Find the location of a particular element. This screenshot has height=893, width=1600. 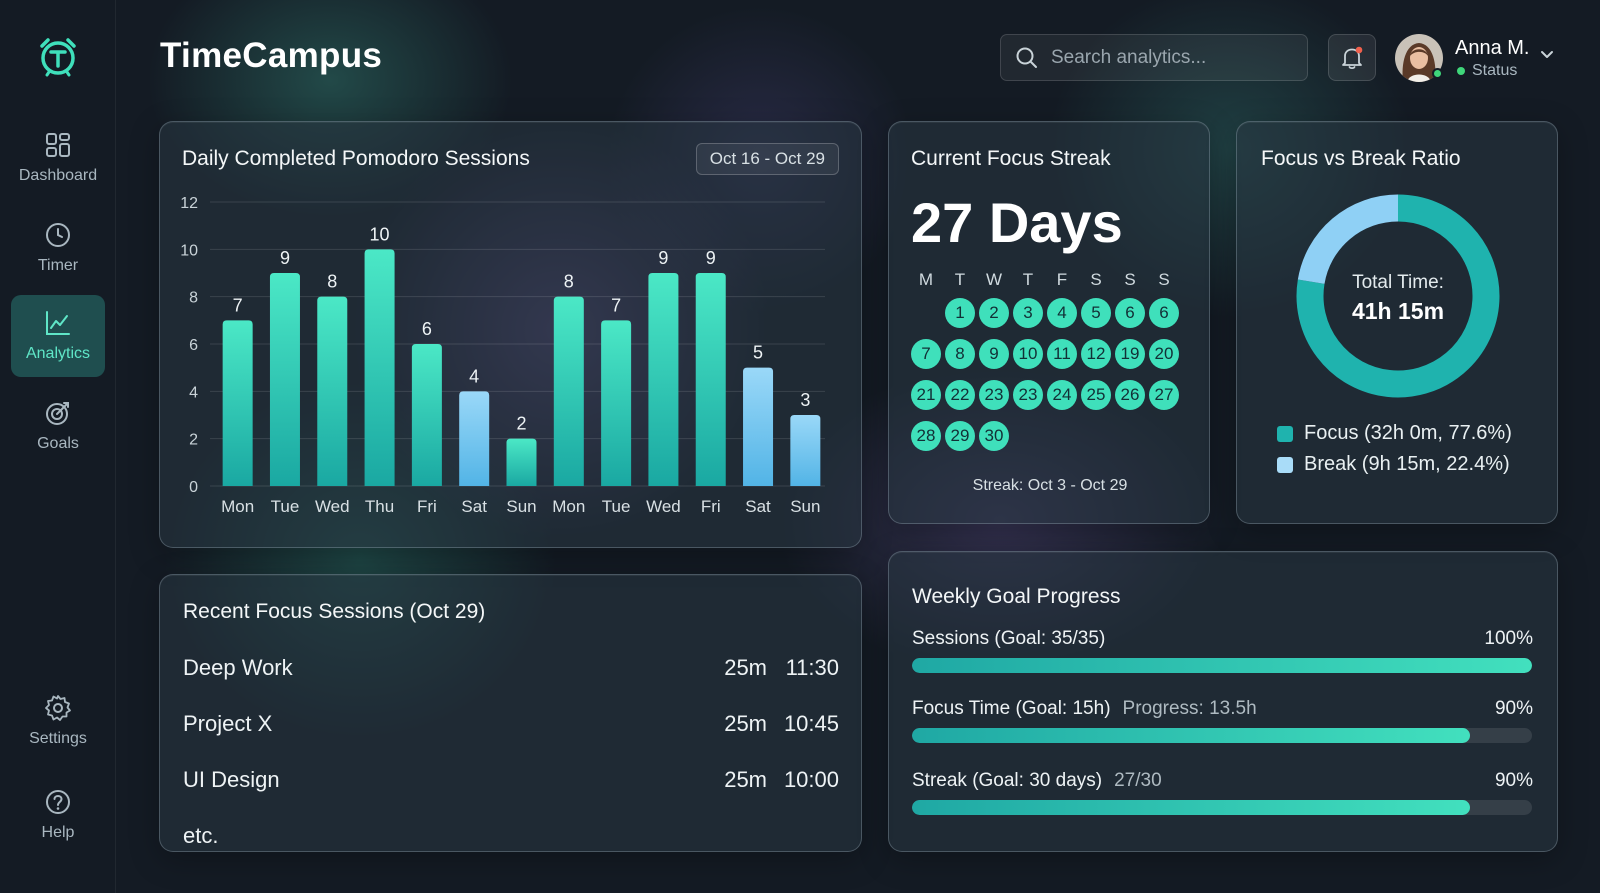

calendar-day: 9 is located at coordinates (994, 354).